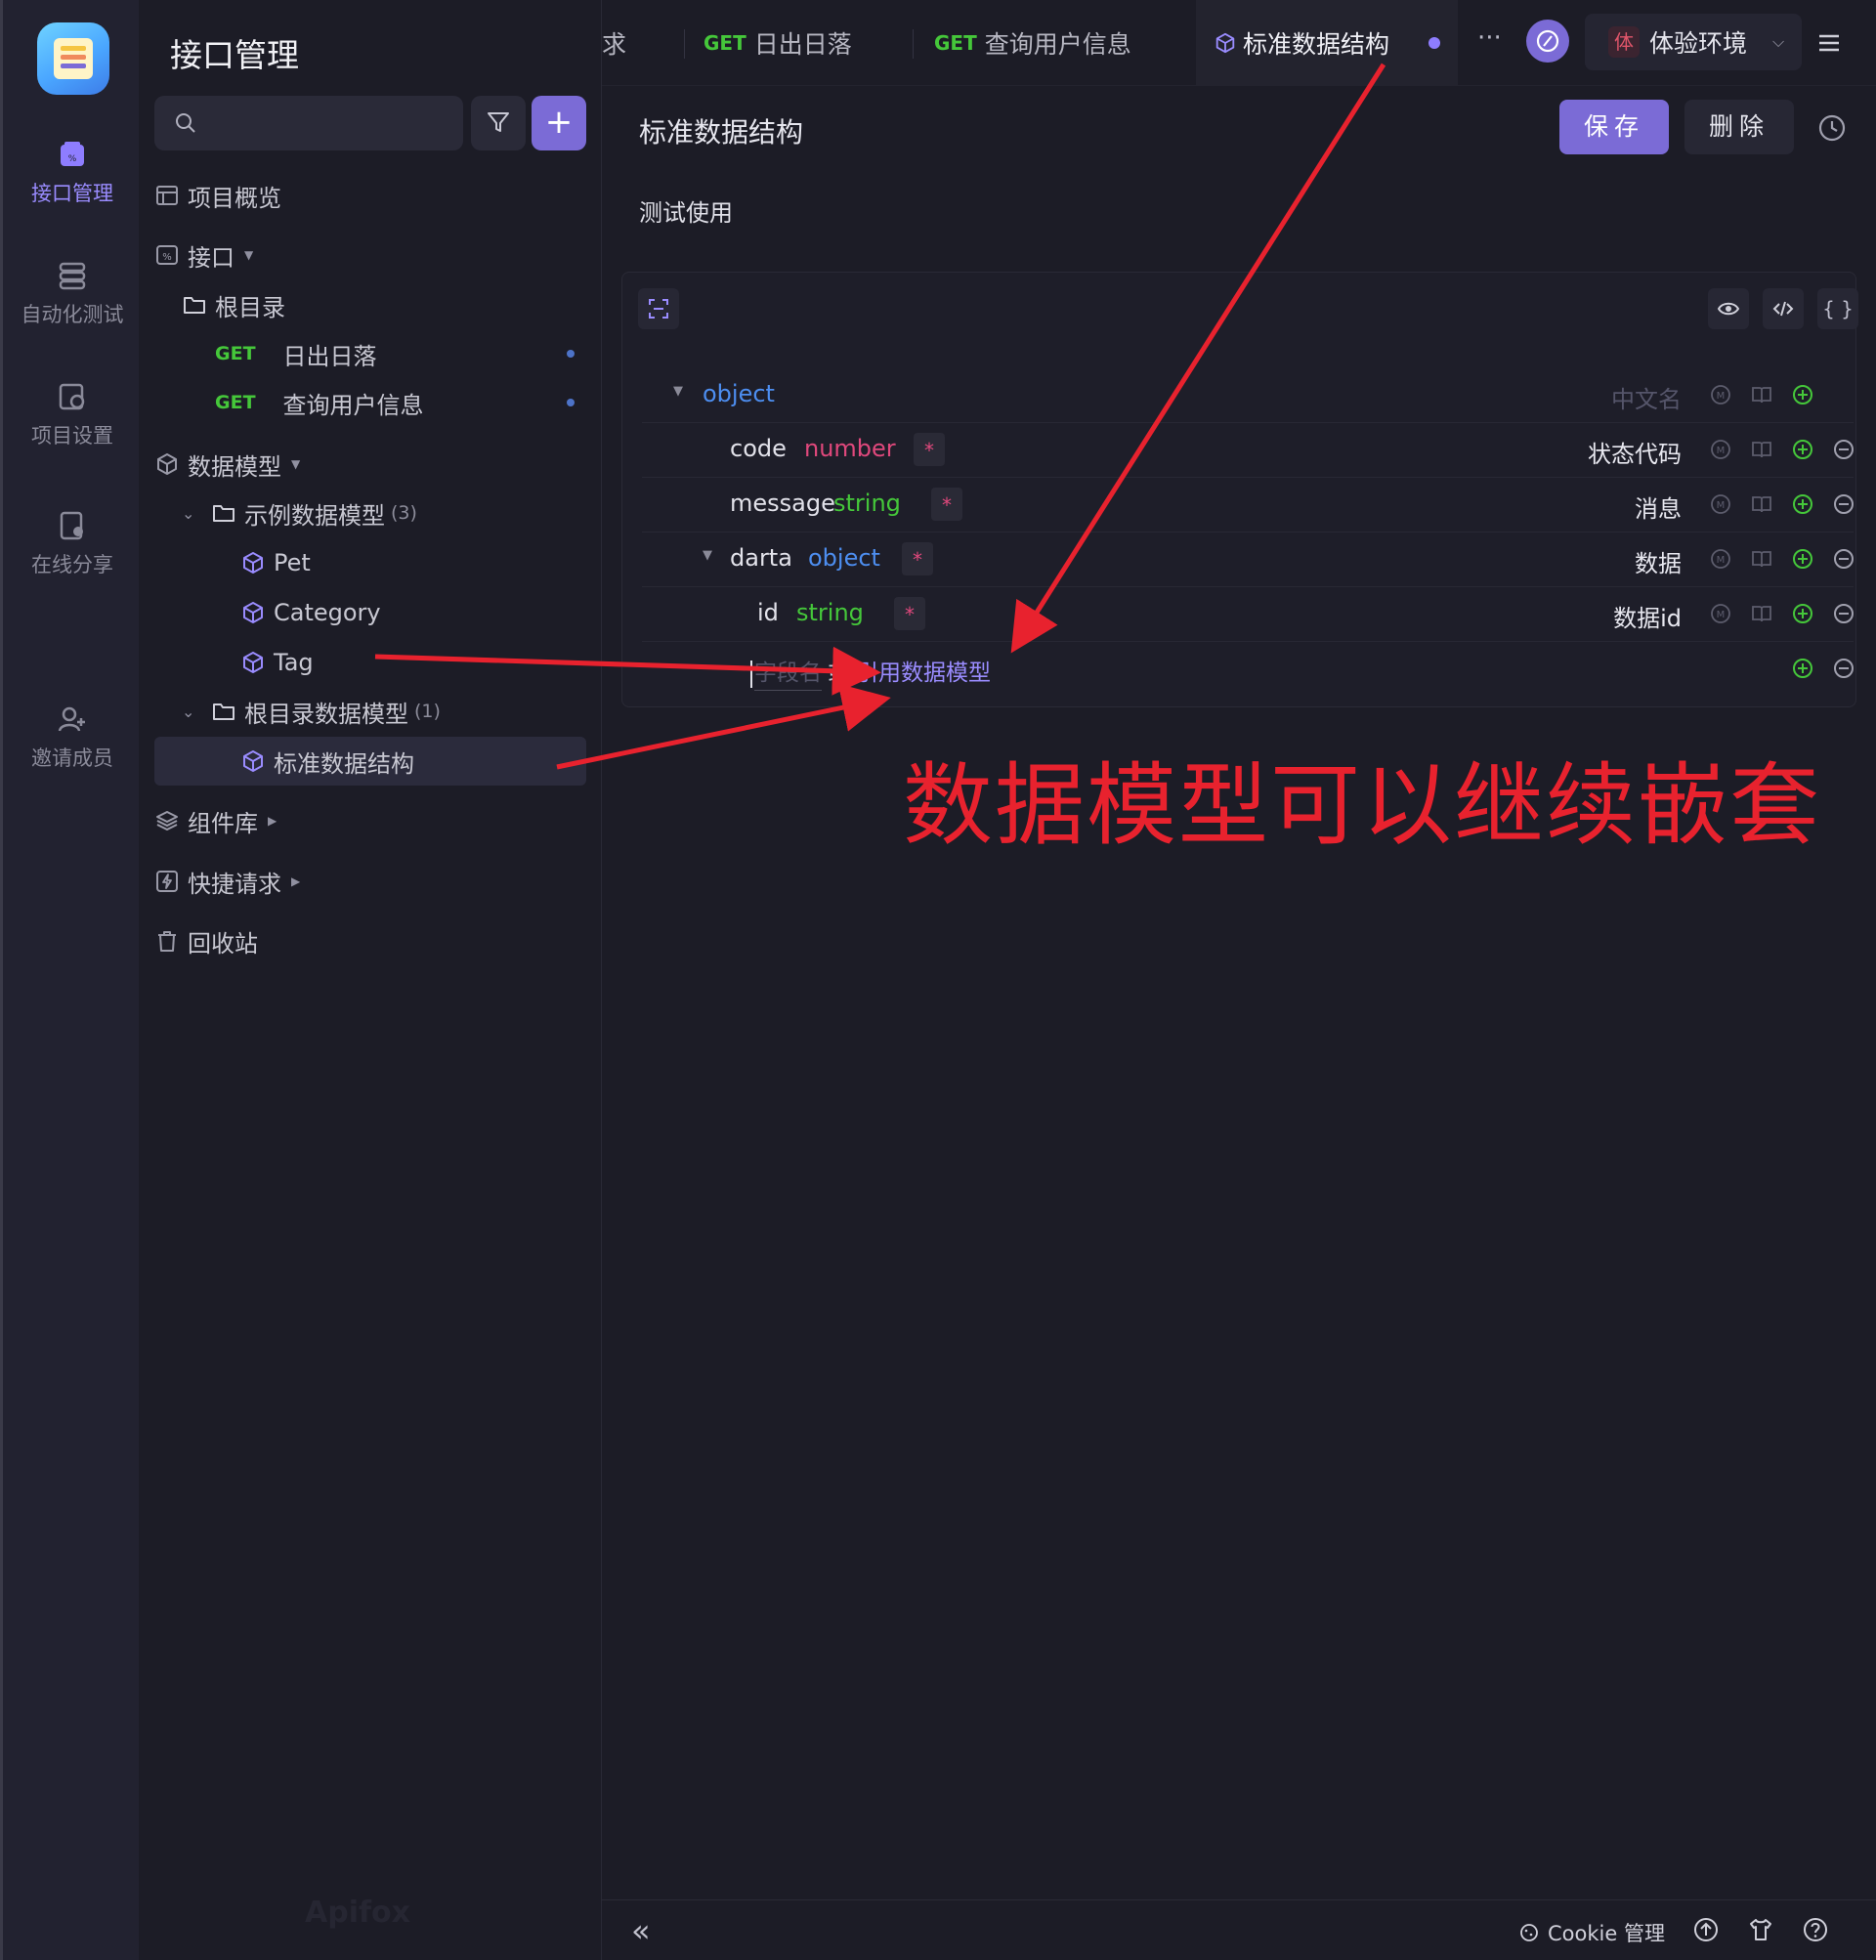 This screenshot has width=1876, height=1960. What do you see at coordinates (1832, 128) in the screenshot?
I see `history-icon` at bounding box center [1832, 128].